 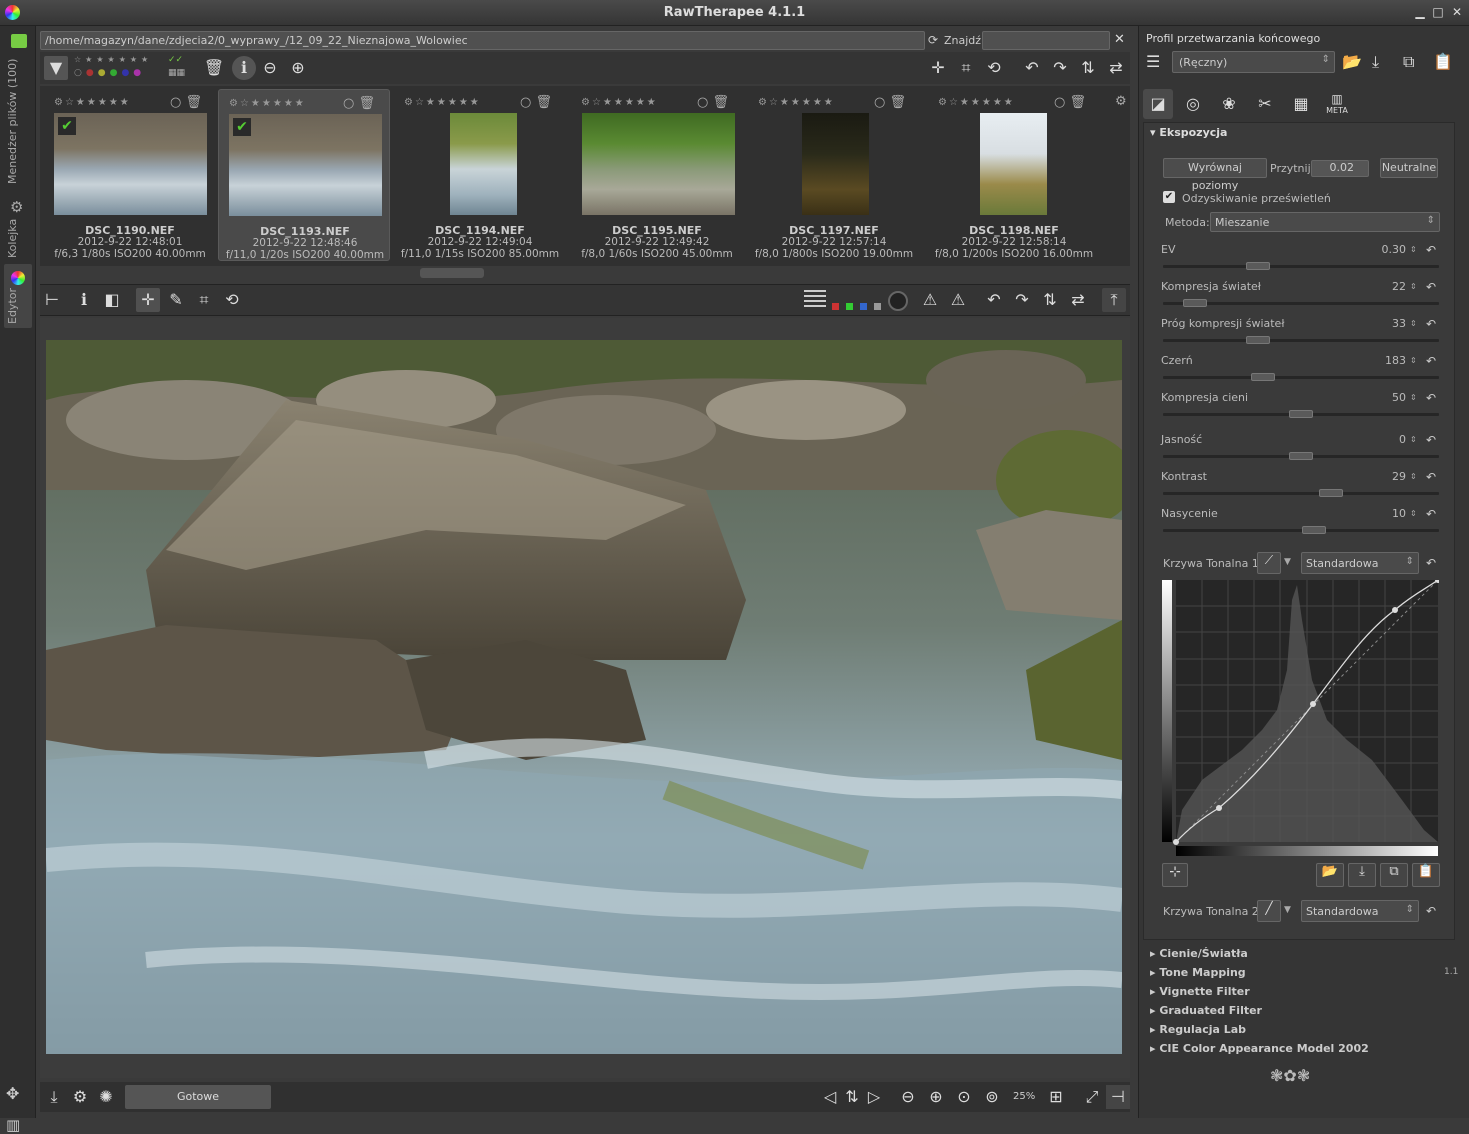 What do you see at coordinates (1457, 12) in the screenshot?
I see `close-window-button: ✕` at bounding box center [1457, 12].